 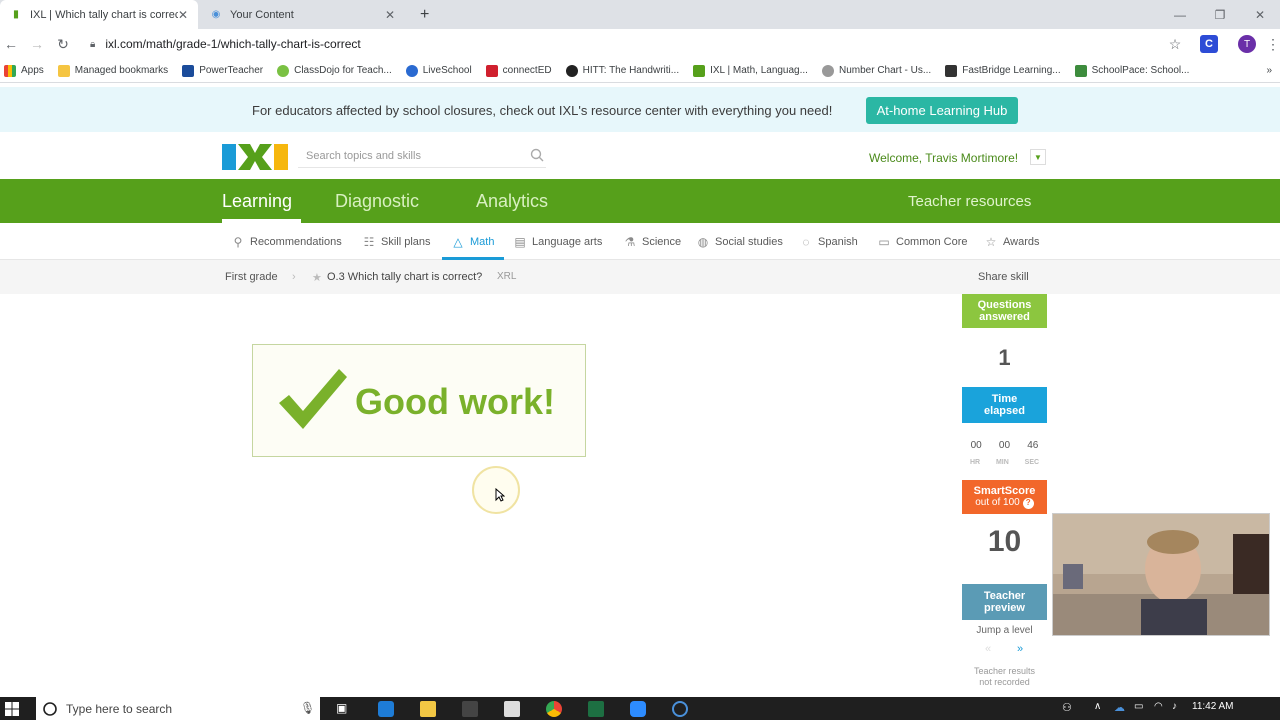 I want to click on nav-analytics: Analytics, so click(x=512, y=201).